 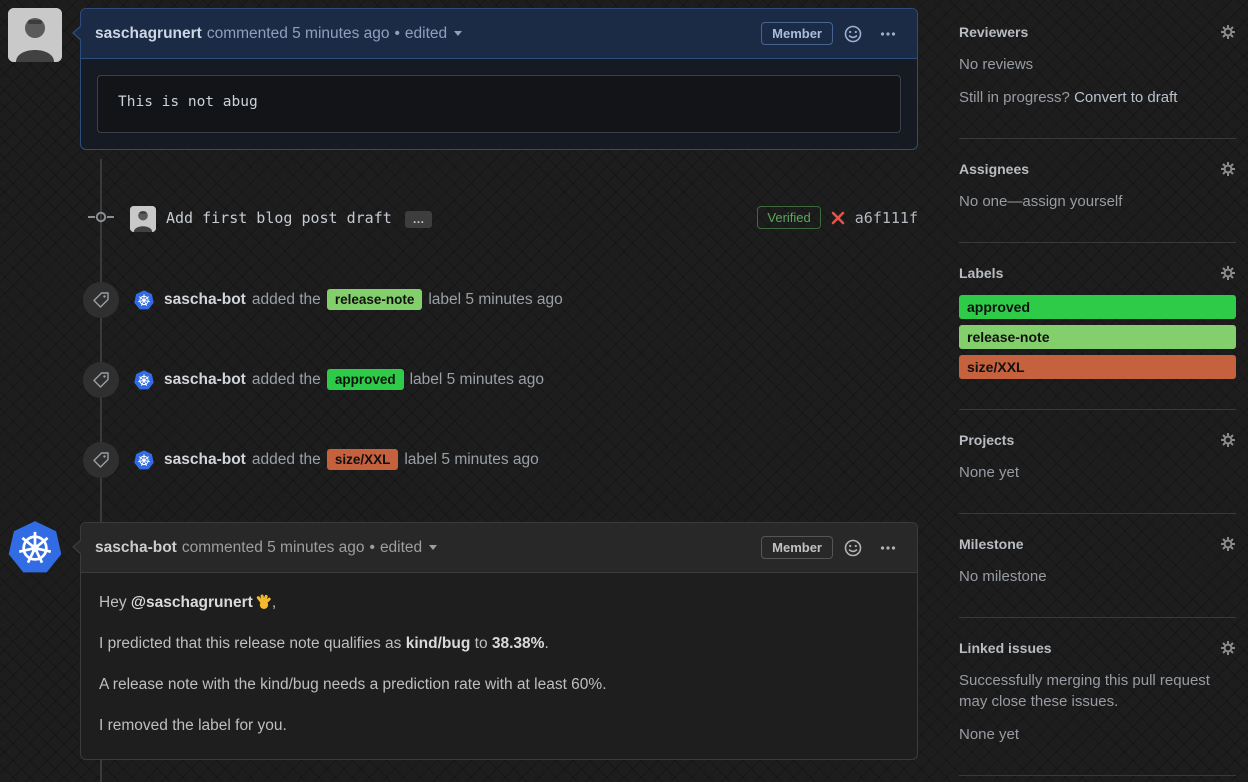 What do you see at coordinates (263, 601) in the screenshot?
I see `wave-emoji` at bounding box center [263, 601].